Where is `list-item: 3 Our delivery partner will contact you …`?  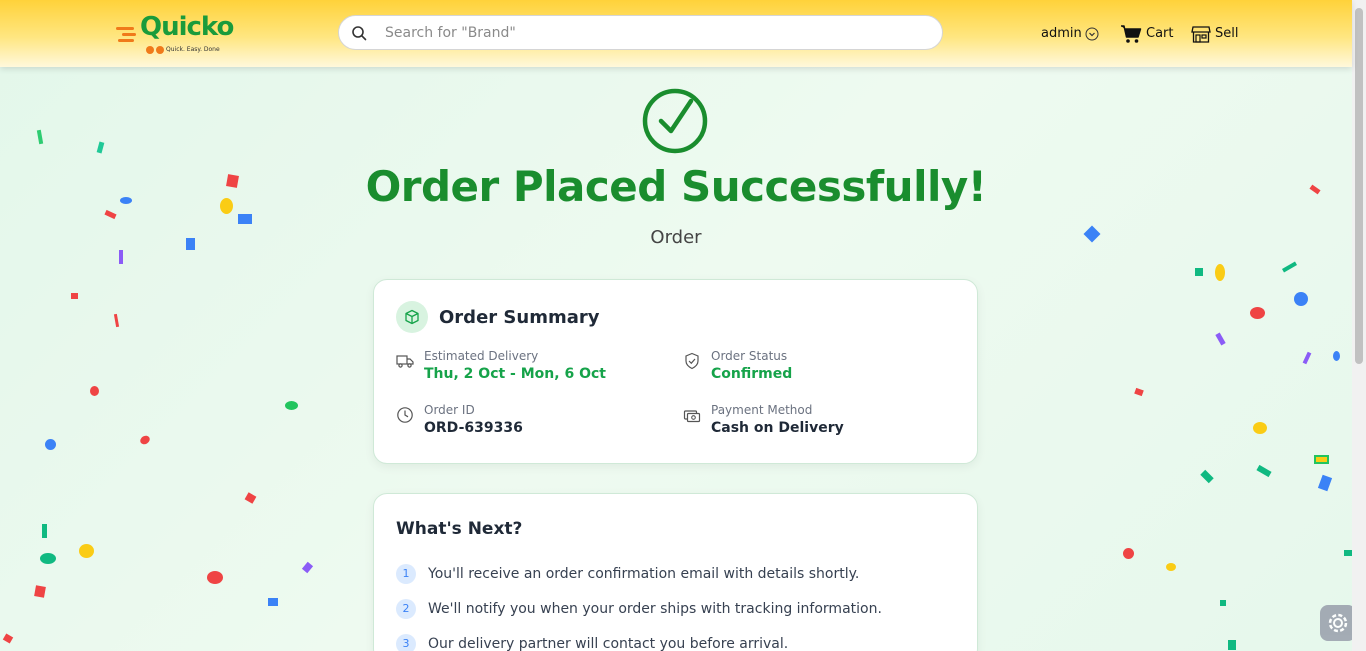 list-item: 3 Our delivery partner will contact you … is located at coordinates (639, 638).